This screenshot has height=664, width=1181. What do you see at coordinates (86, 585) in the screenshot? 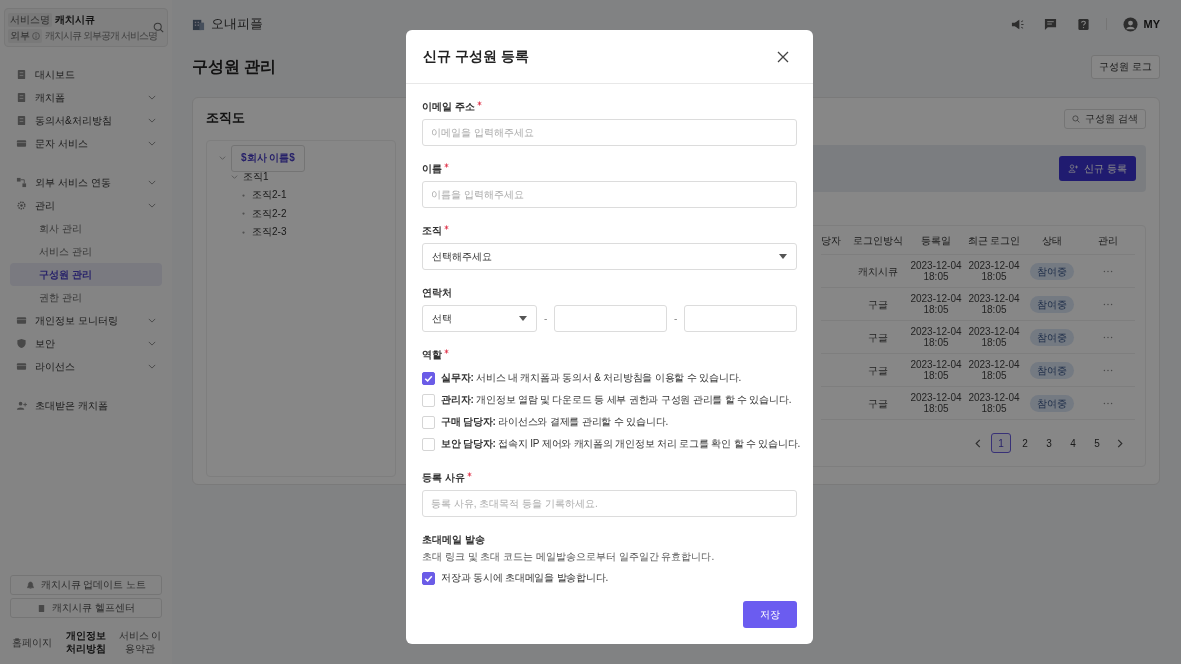
I see `update-notes-button: 캐치시큐 업데이트 노트` at bounding box center [86, 585].